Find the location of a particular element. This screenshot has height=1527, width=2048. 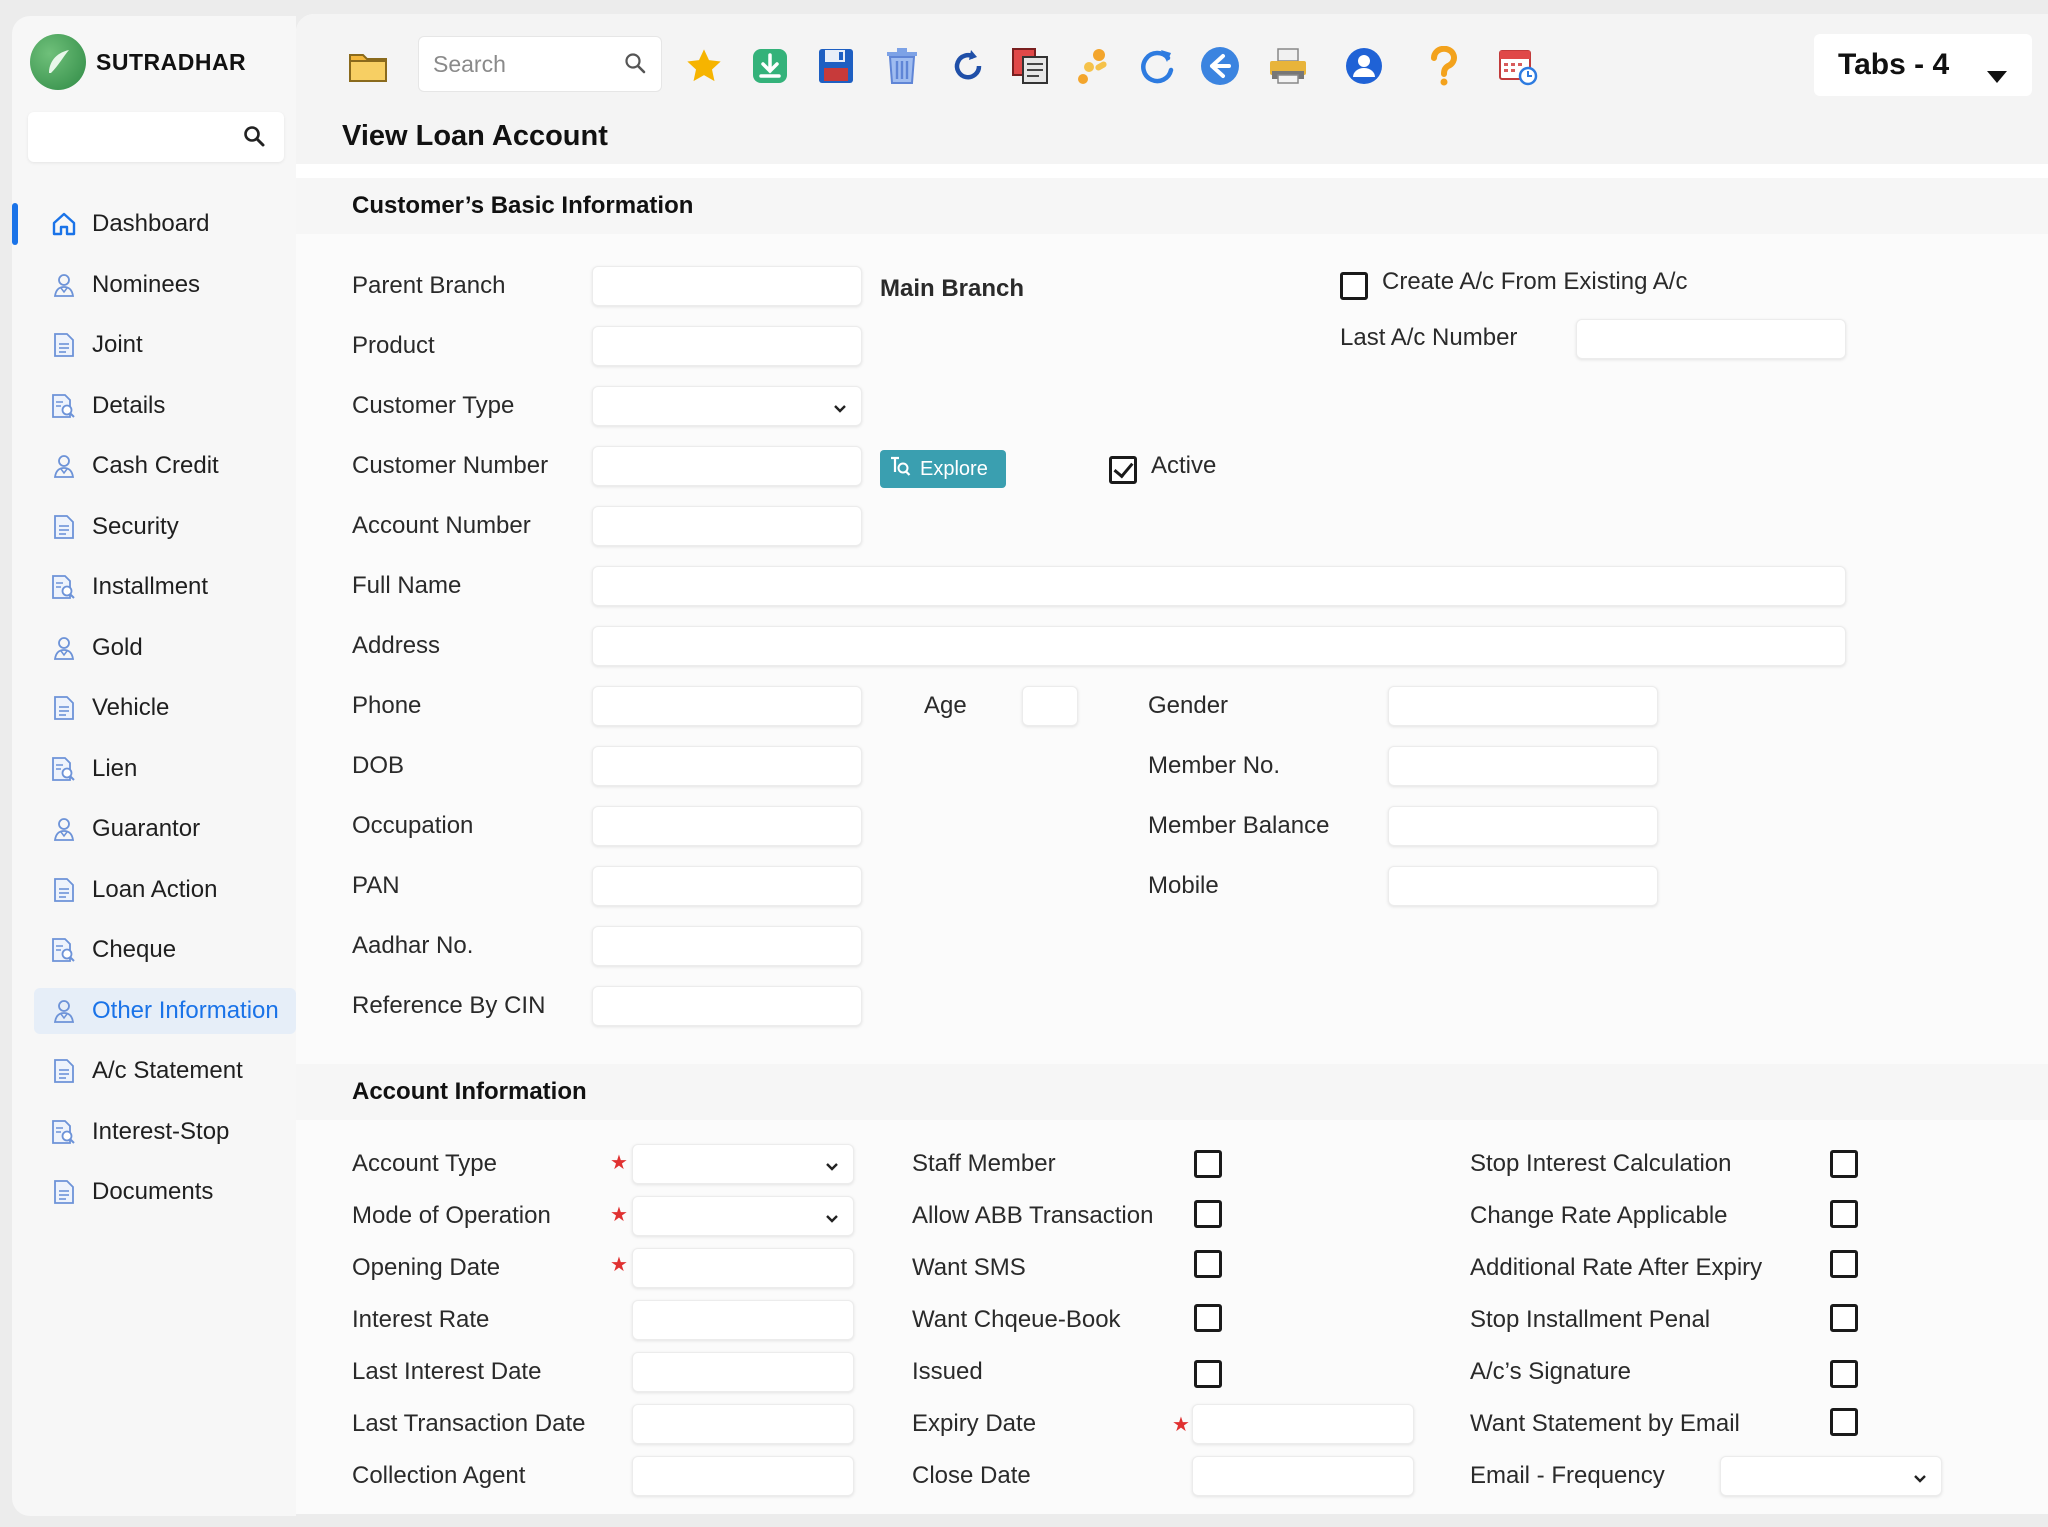

mode-of-operation-select is located at coordinates (743, 1216).